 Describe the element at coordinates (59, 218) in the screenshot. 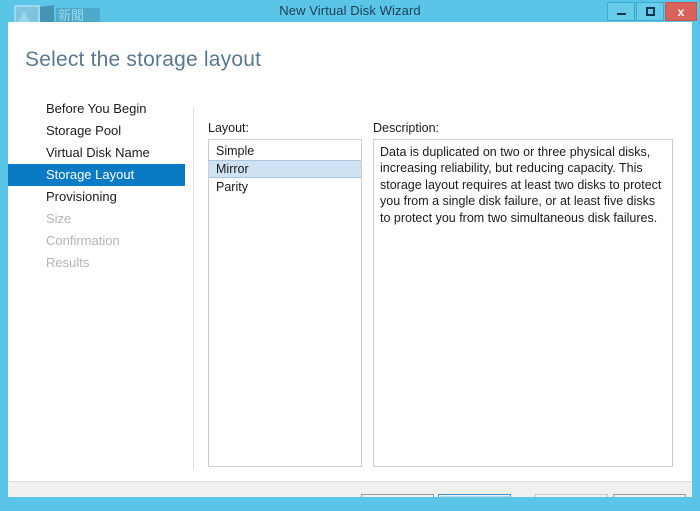

I see `nav-item-size: Size` at that location.